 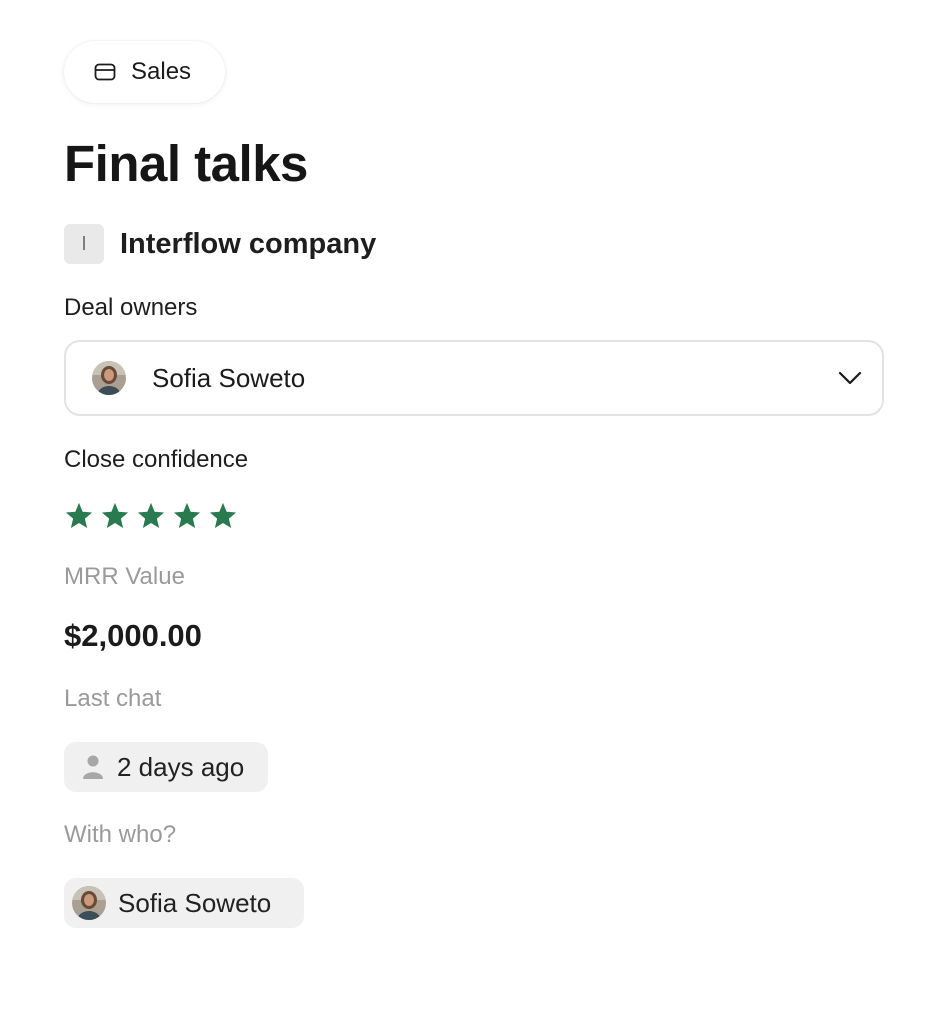 What do you see at coordinates (120, 834) in the screenshot?
I see `with-who-label: With who?` at bounding box center [120, 834].